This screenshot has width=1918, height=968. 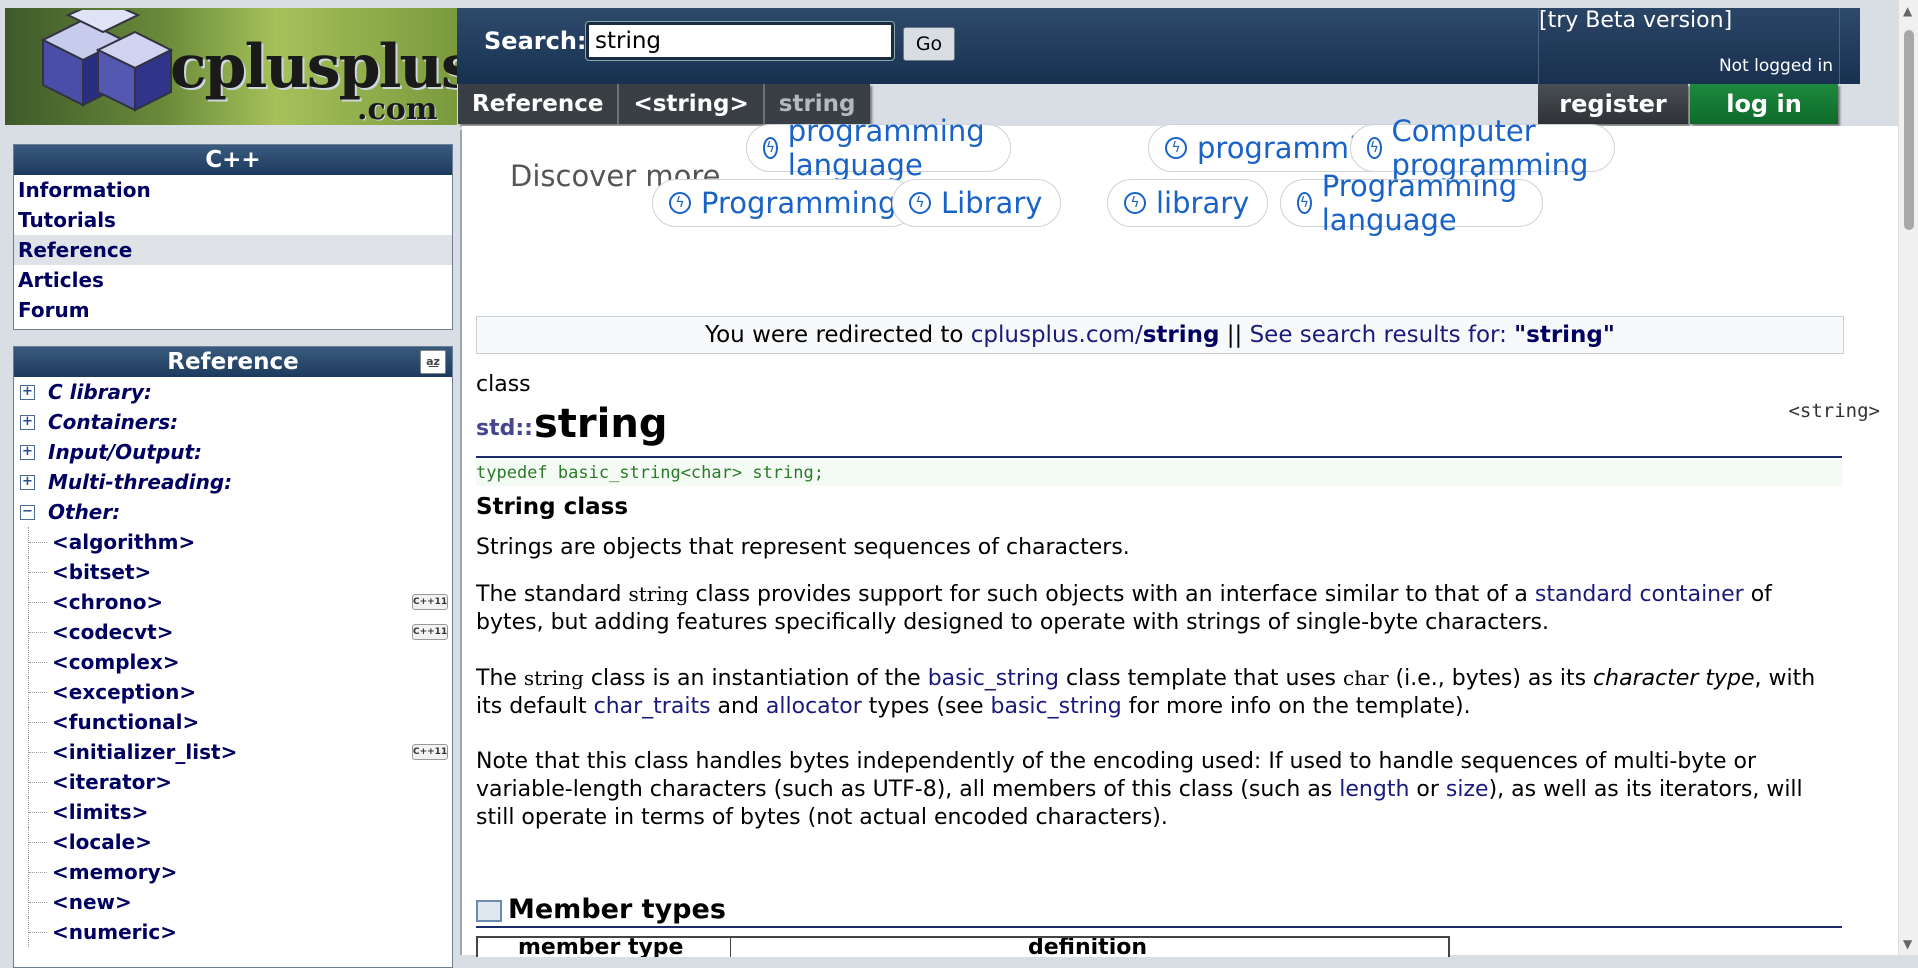 What do you see at coordinates (738, 706) in the screenshot?
I see `p3-text-f: and` at bounding box center [738, 706].